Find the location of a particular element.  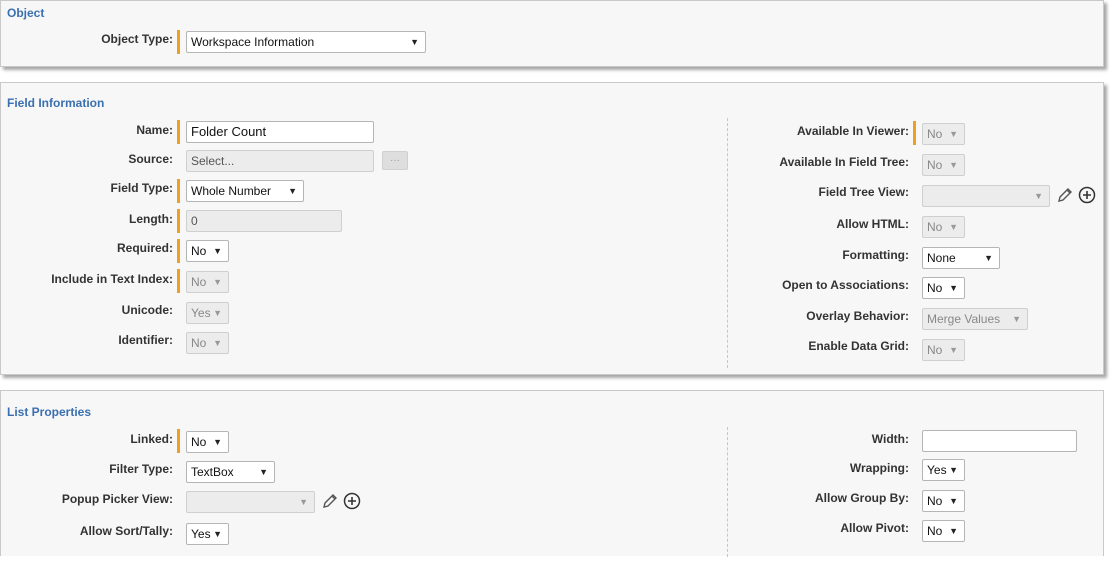

identifier-value: No is located at coordinates (199, 343).